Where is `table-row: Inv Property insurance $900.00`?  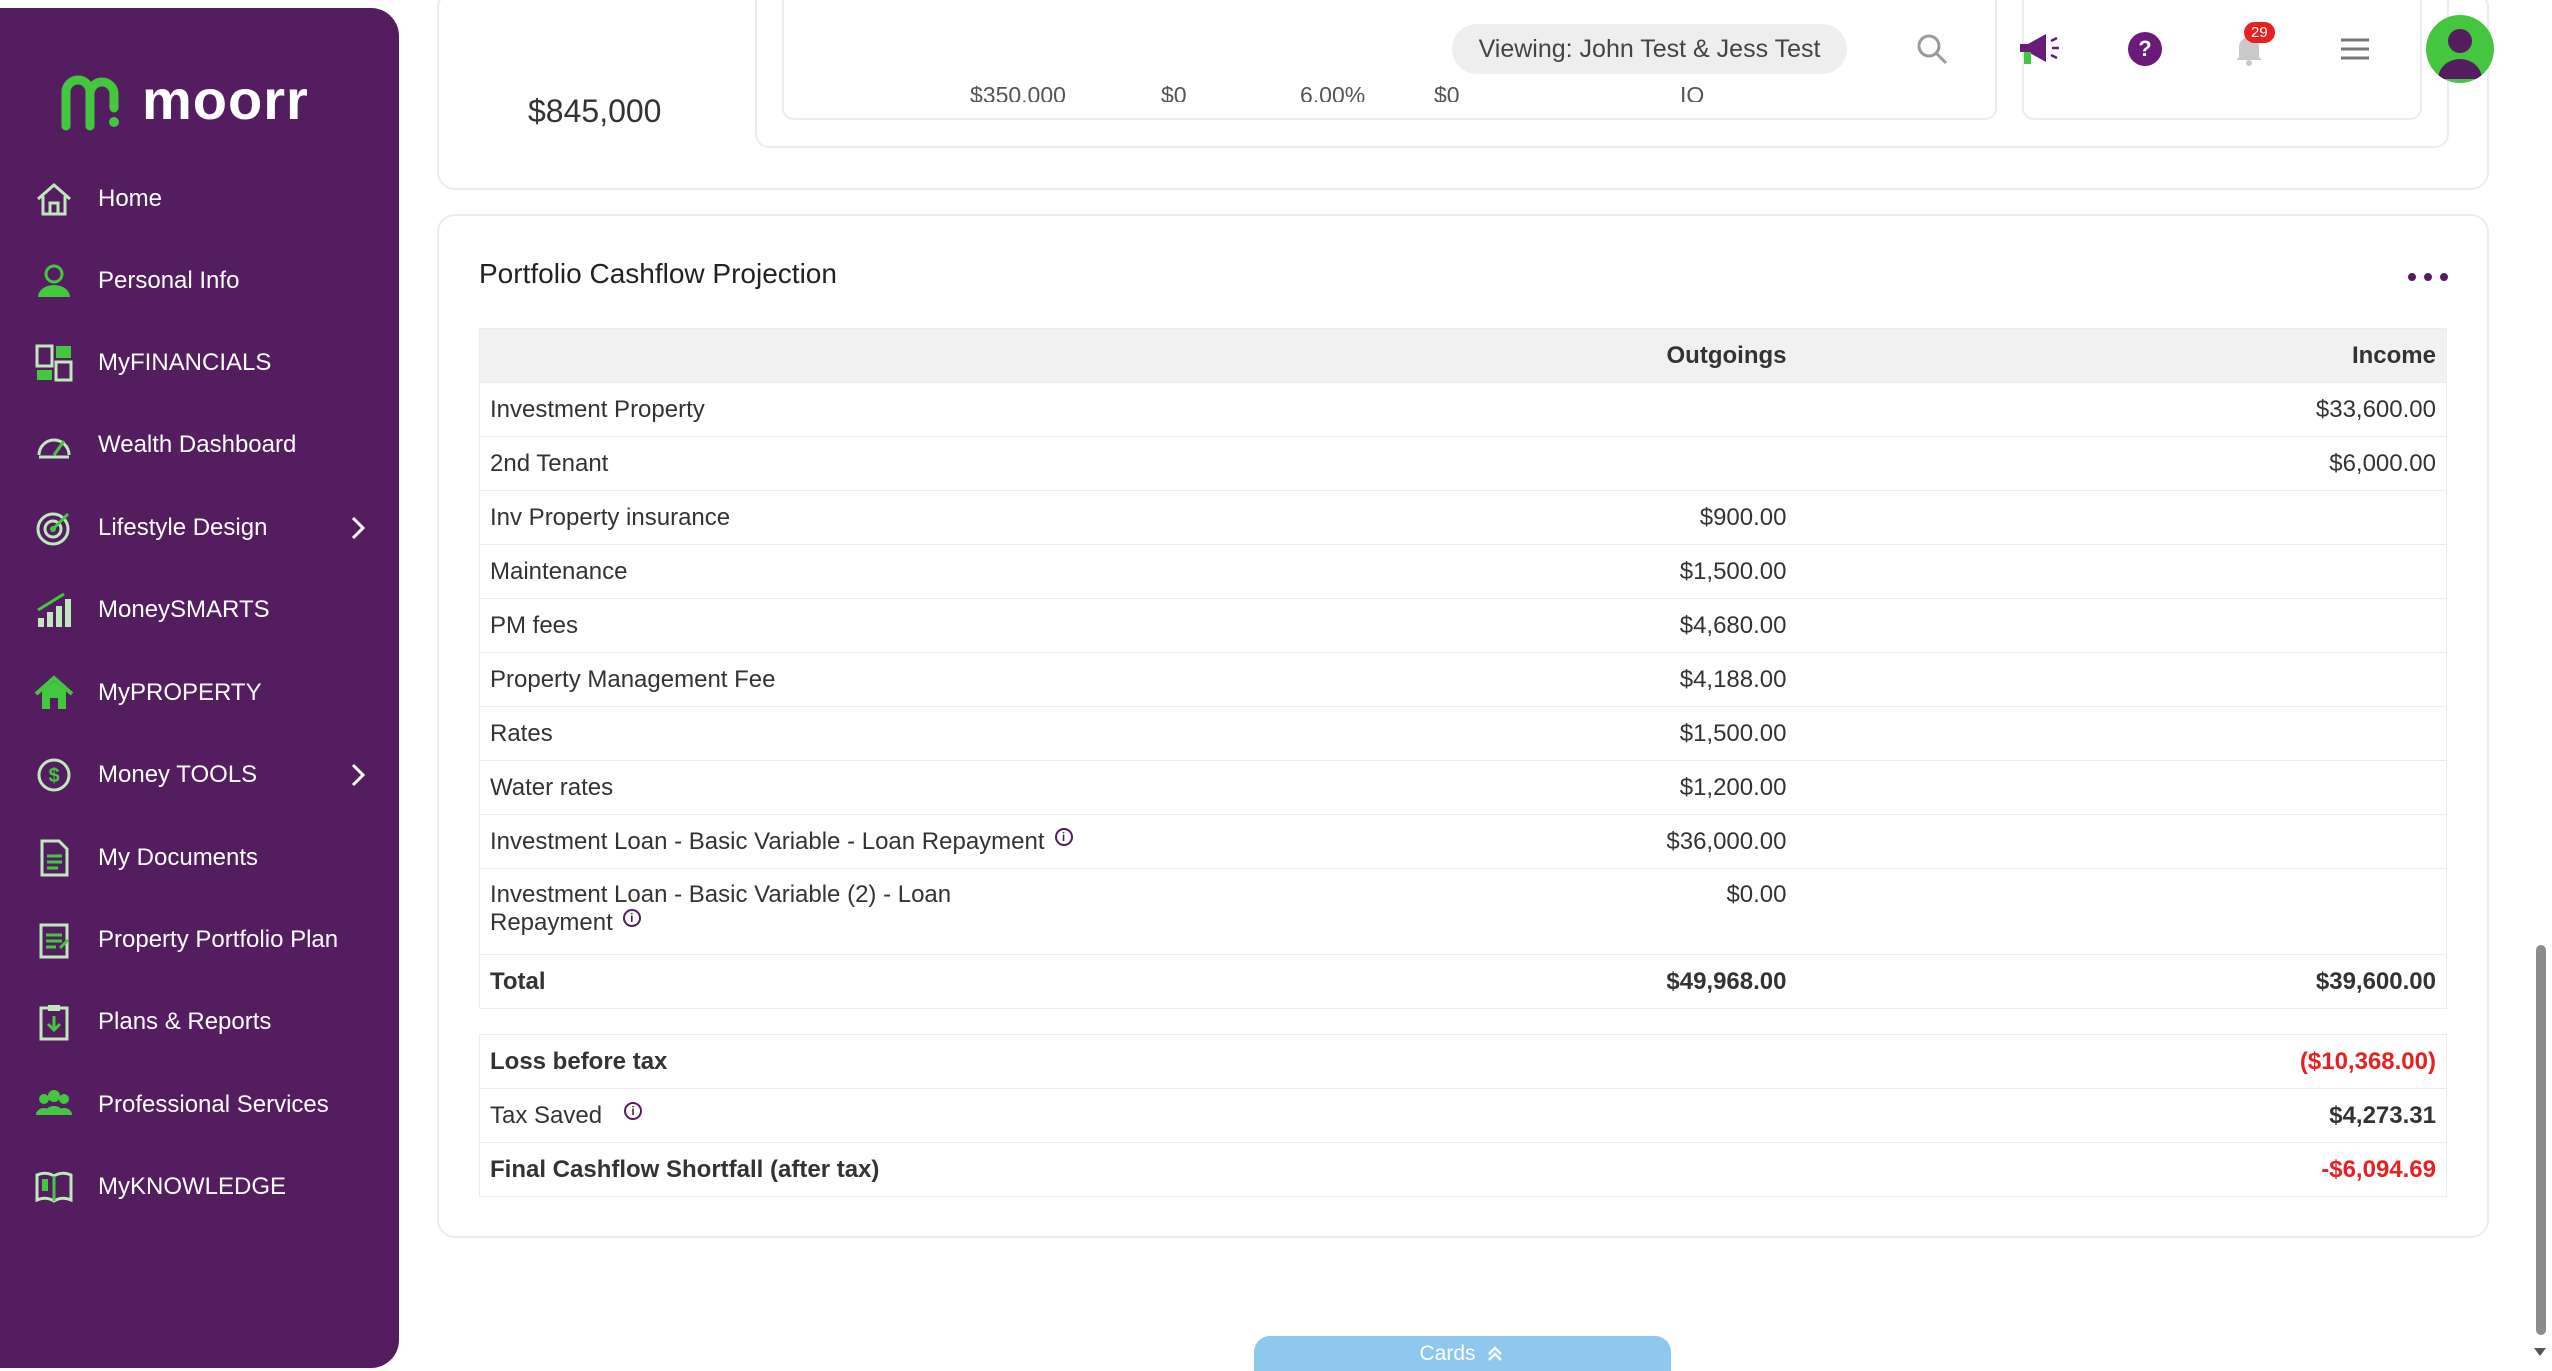
table-row: Inv Property insurance $900.00 is located at coordinates (1463, 517).